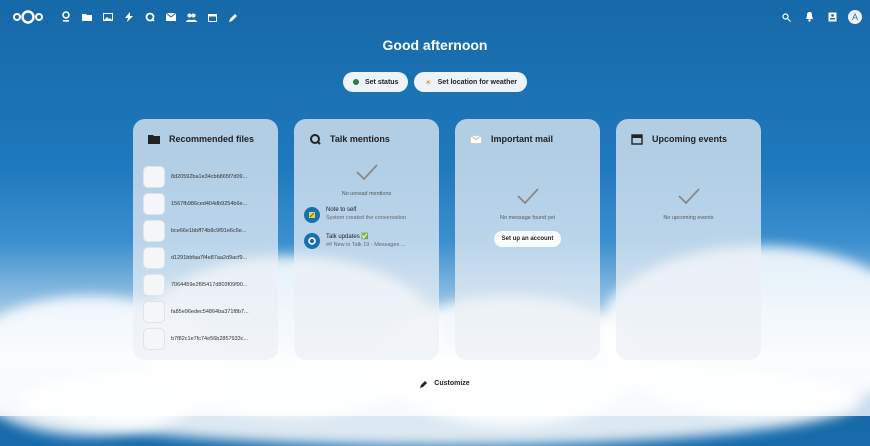  Describe the element at coordinates (832, 17) in the screenshot. I see `contacts-menu-icon` at that location.